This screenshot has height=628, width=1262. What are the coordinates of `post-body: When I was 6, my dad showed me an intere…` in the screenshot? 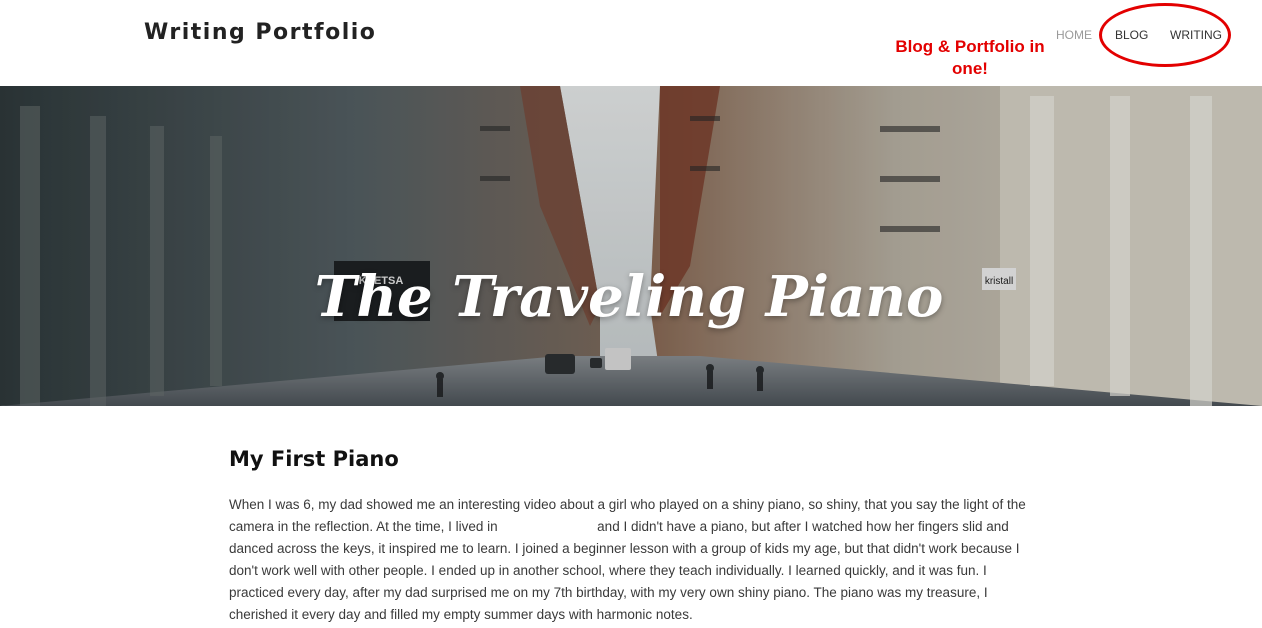 It's located at (631, 560).